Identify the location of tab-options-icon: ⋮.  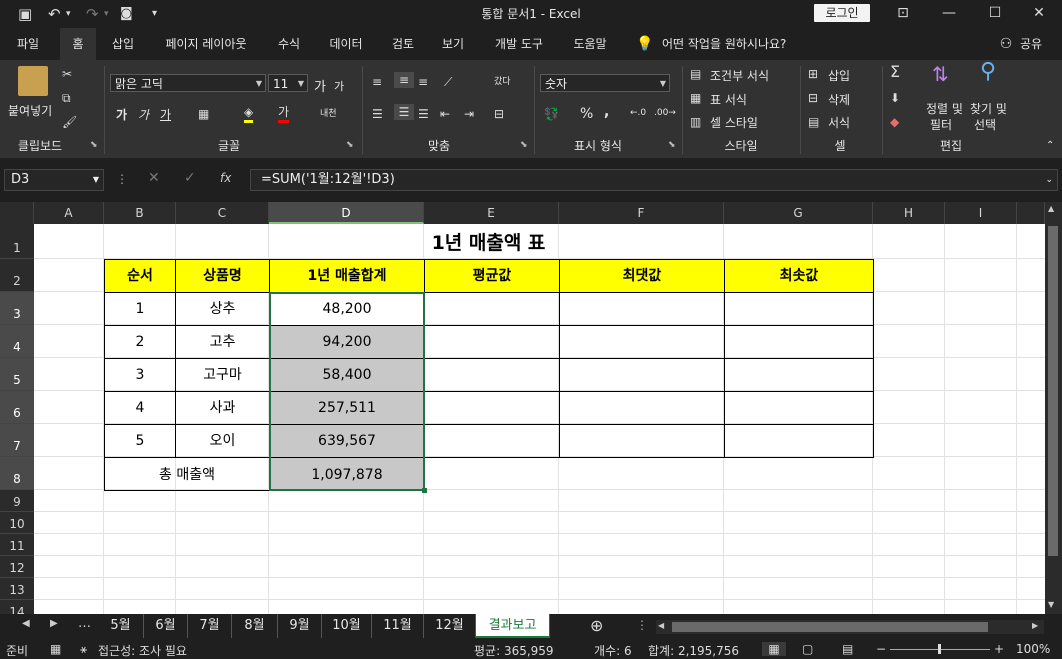
(642, 625).